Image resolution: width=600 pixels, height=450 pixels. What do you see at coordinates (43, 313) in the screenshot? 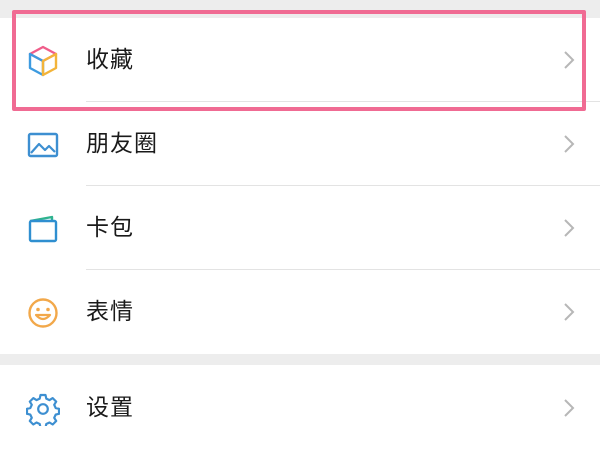
I see `sticker-smiley-icon` at bounding box center [43, 313].